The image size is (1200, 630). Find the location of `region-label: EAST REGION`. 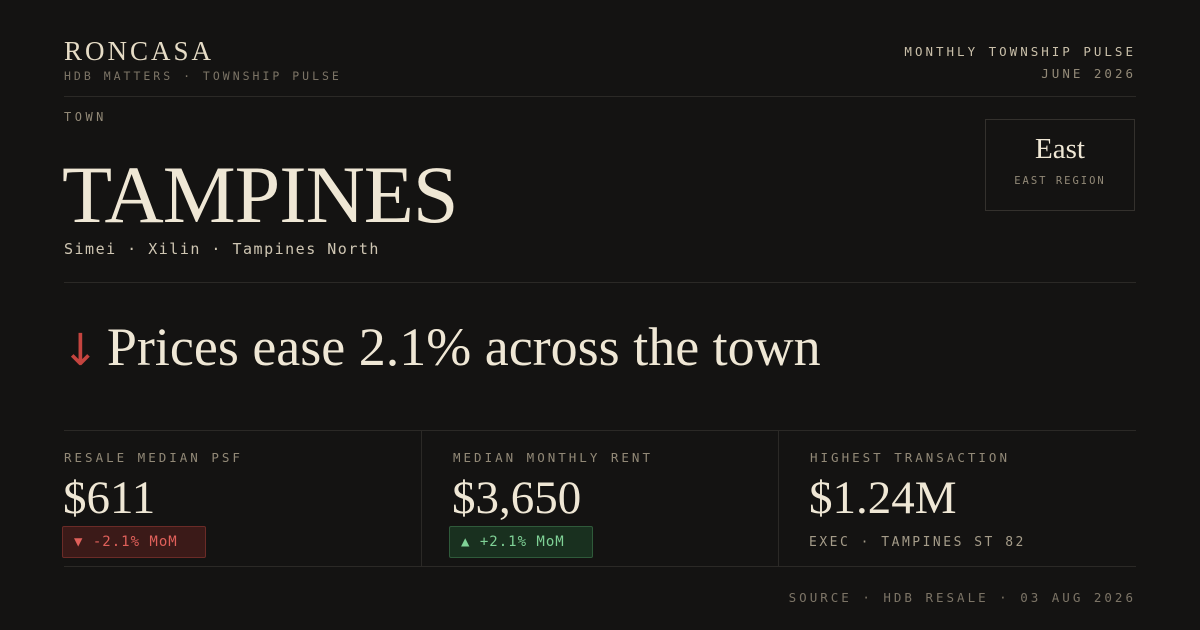

region-label: EAST REGION is located at coordinates (1060, 181).